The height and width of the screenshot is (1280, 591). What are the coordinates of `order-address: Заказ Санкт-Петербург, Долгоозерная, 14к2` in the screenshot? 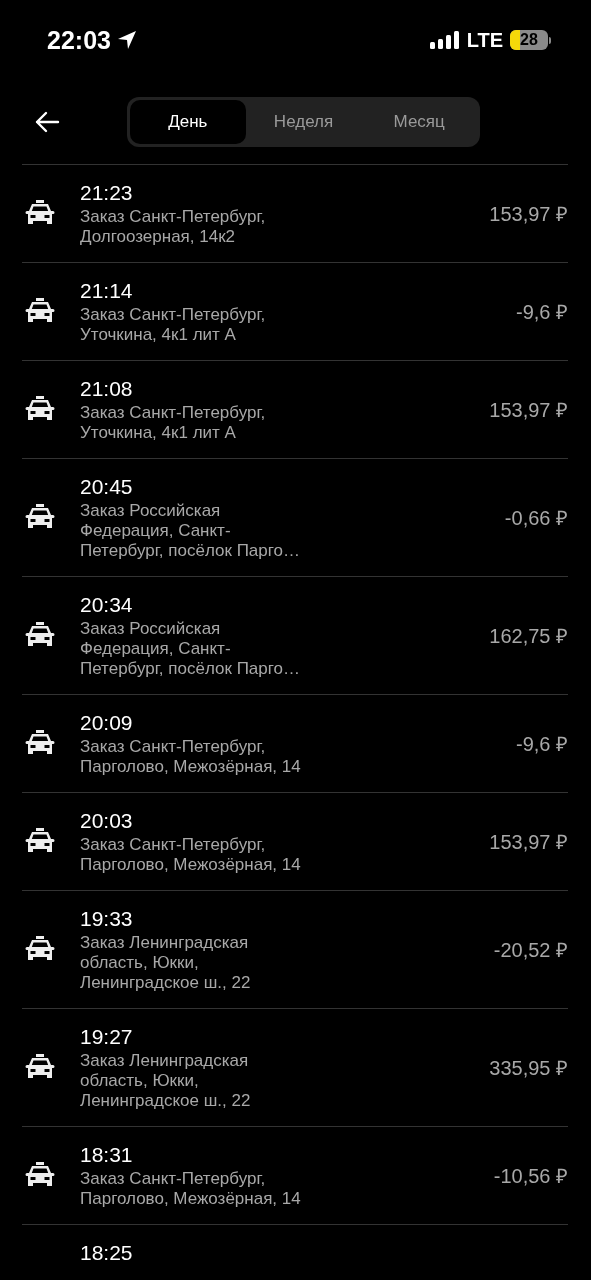 It's located at (173, 227).